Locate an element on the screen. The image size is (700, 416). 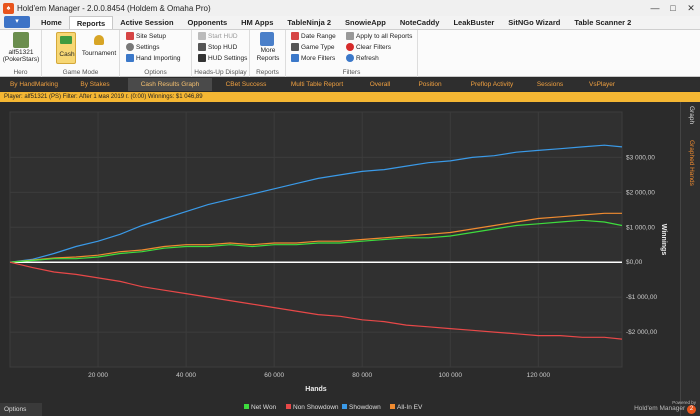
menu-tab-hm-apps: HM Apps is located at coordinates (257, 22).